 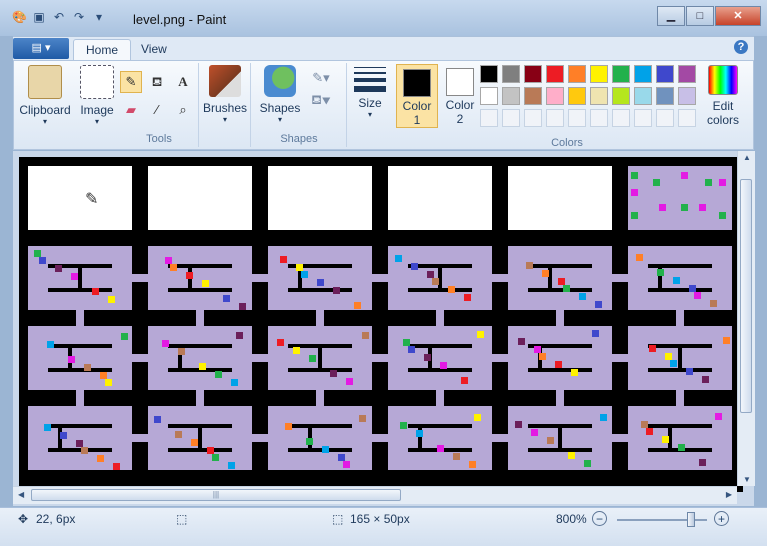 I want to click on edit-colors-button: Edit colors, so click(x=723, y=96).